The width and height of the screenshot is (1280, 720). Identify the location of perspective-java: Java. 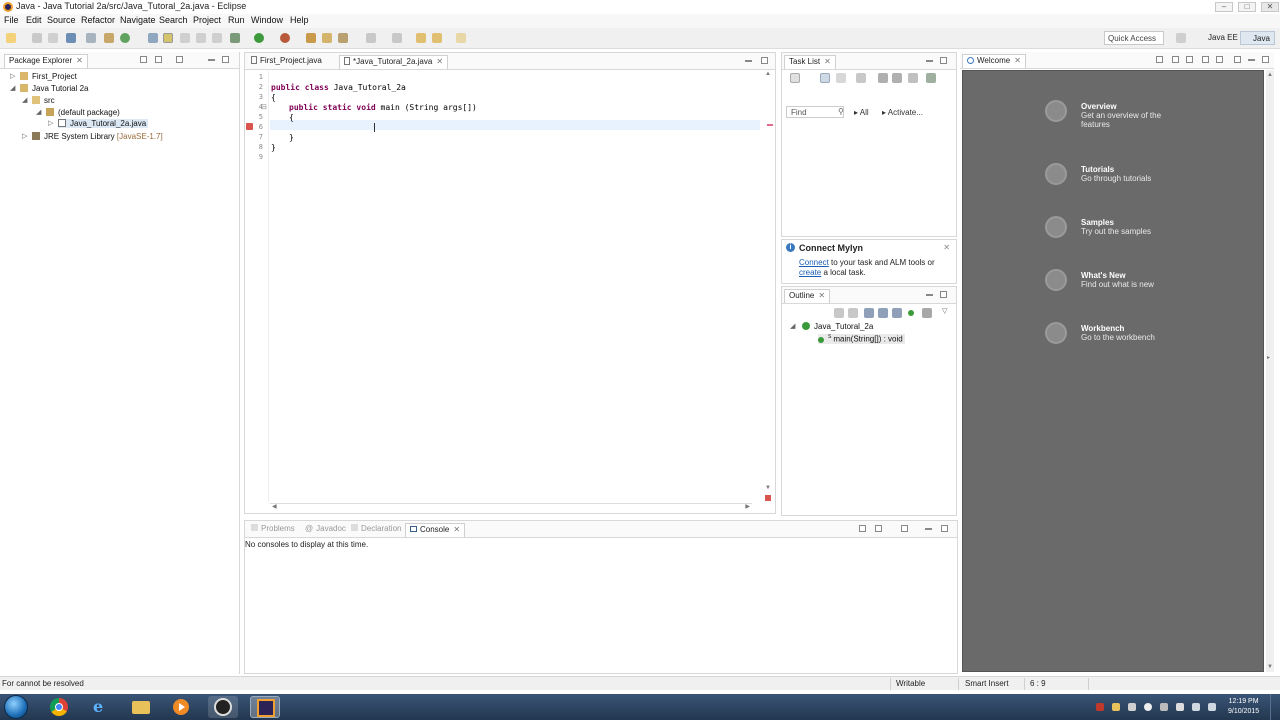
(1257, 38).